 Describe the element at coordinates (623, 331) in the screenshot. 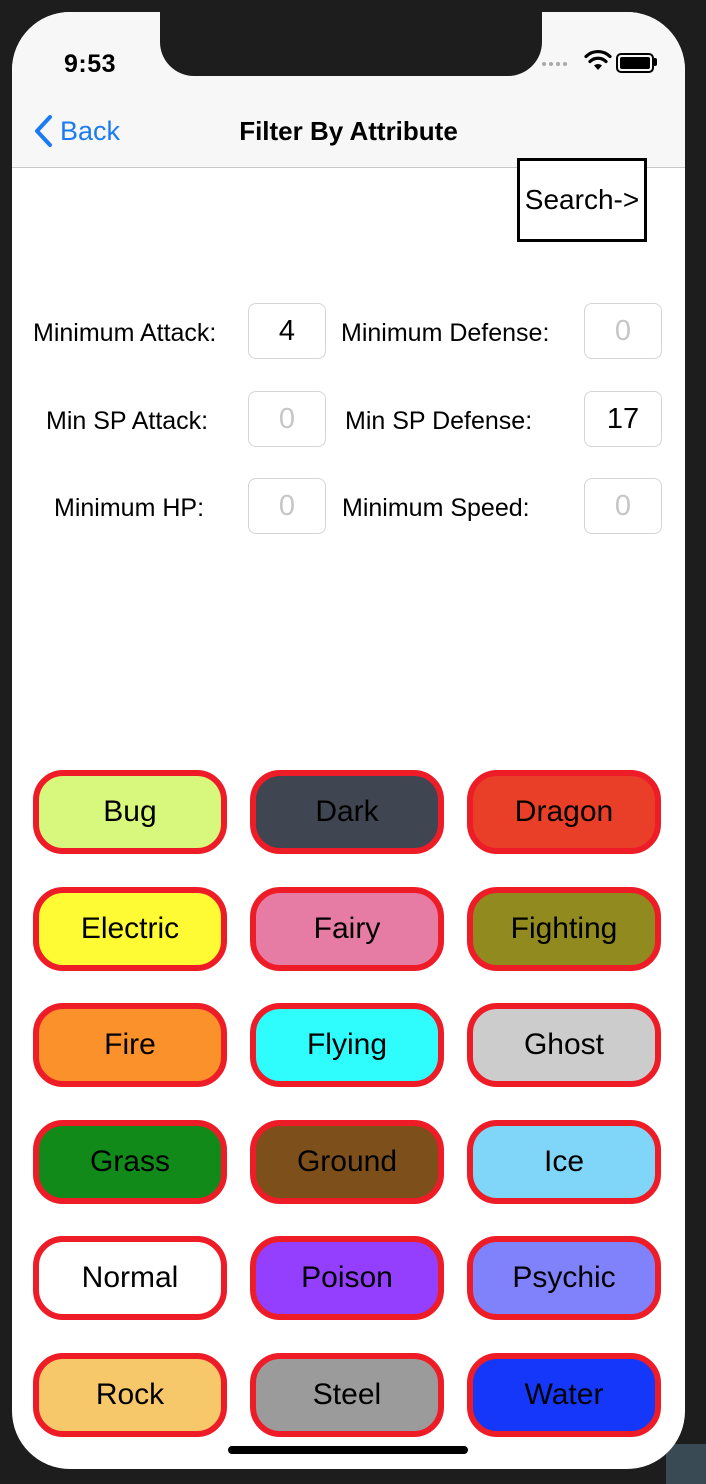

I see `min-defense-field` at that location.